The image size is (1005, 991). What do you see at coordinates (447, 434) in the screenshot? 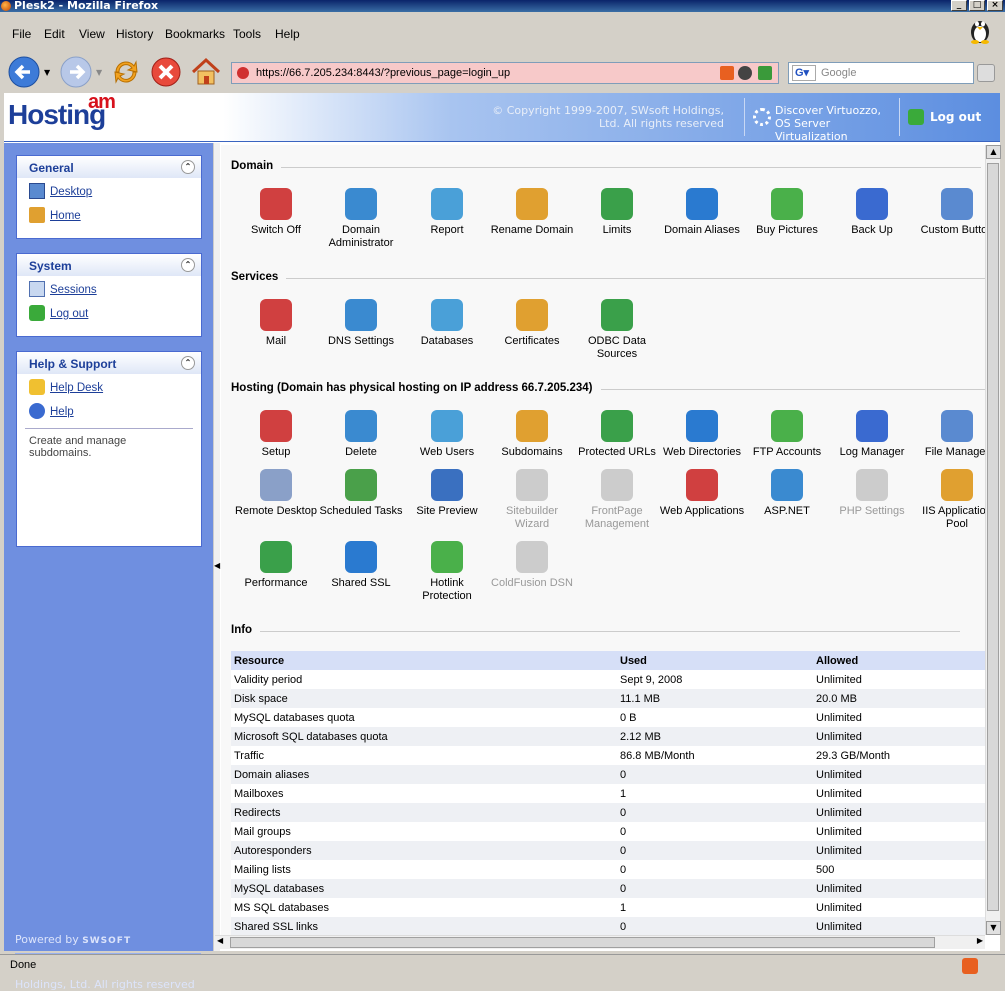
I see `tool-web-users: Web Users` at bounding box center [447, 434].